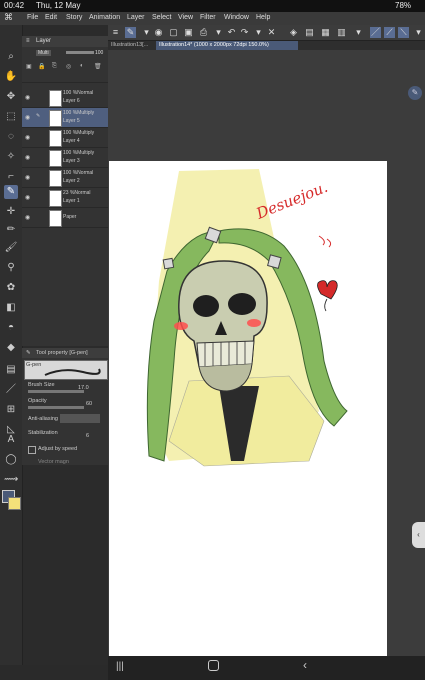  I want to click on menu-filter: Filter, so click(208, 17).